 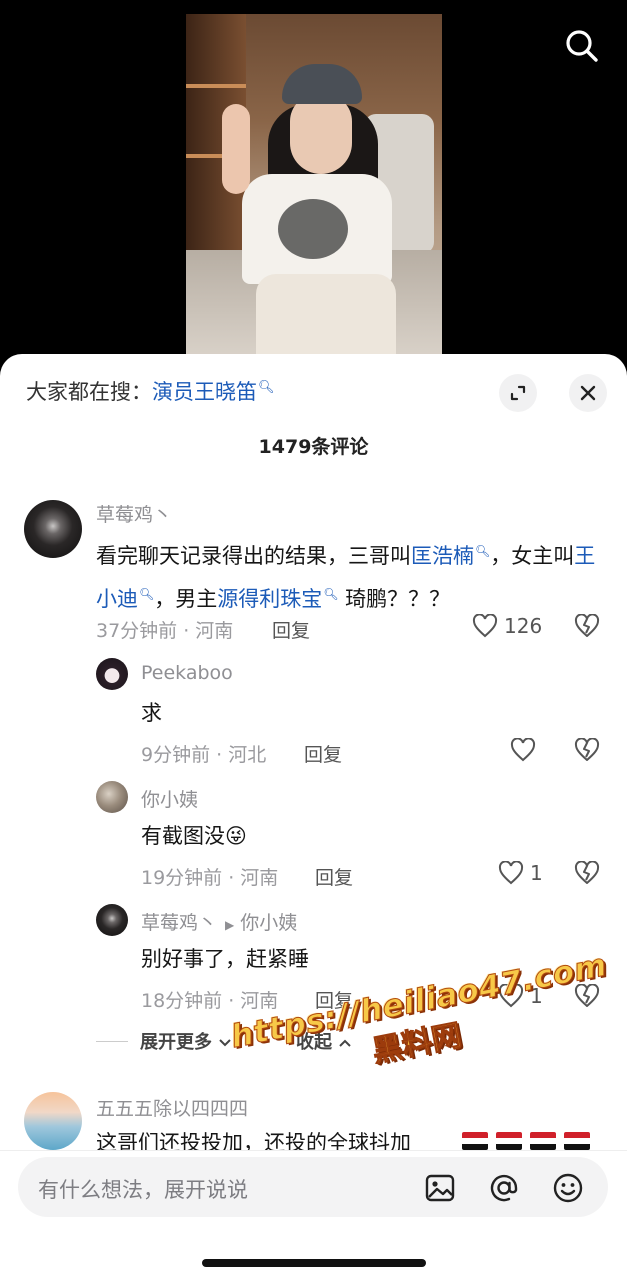 What do you see at coordinates (536, 873) in the screenshot?
I see `like-count: 1` at bounding box center [536, 873].